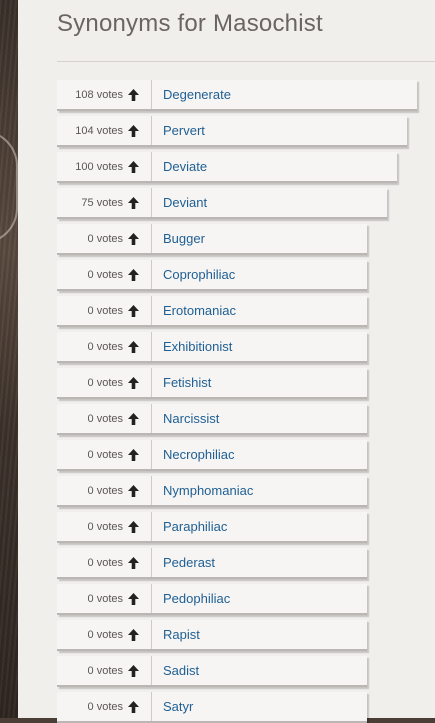  I want to click on vote-count: 75 votes, so click(102, 202).